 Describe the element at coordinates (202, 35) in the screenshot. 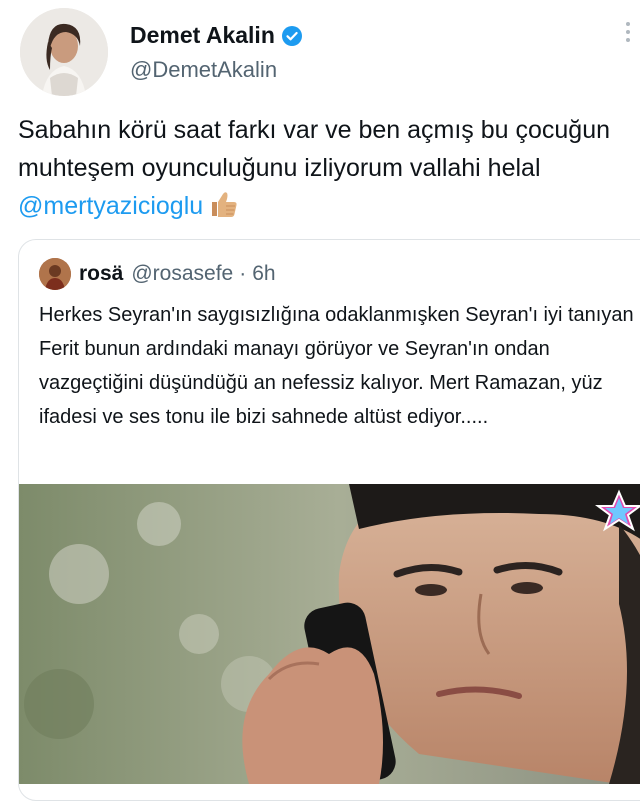

I see `author-name: Demet Akalin` at that location.